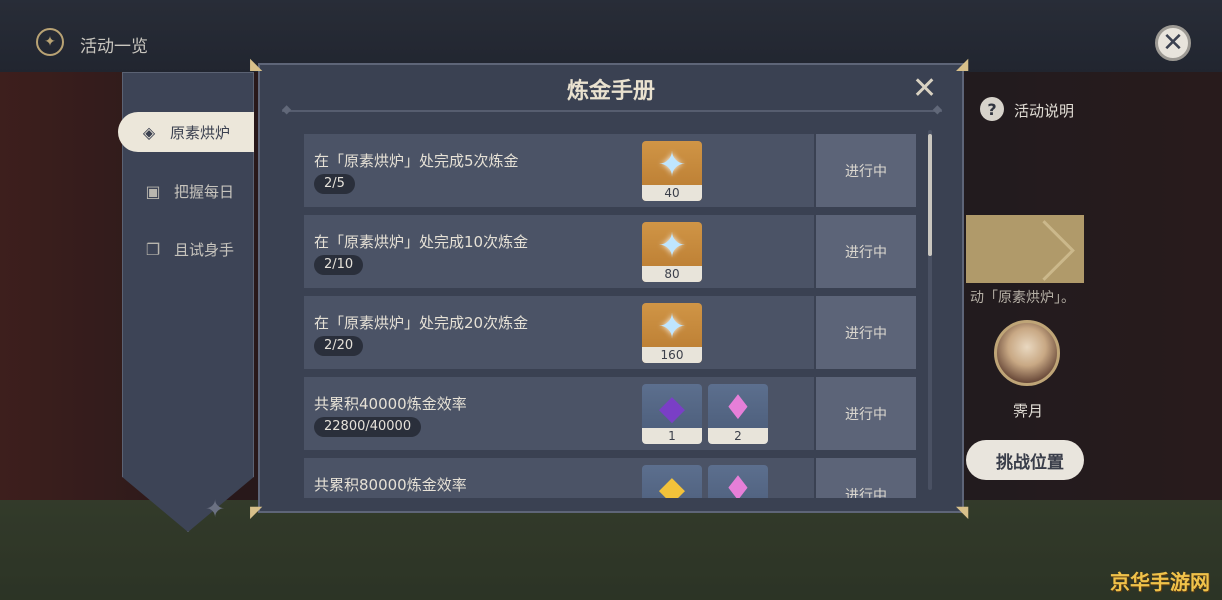  I want to click on avatar-name: 霁月, so click(1028, 411).